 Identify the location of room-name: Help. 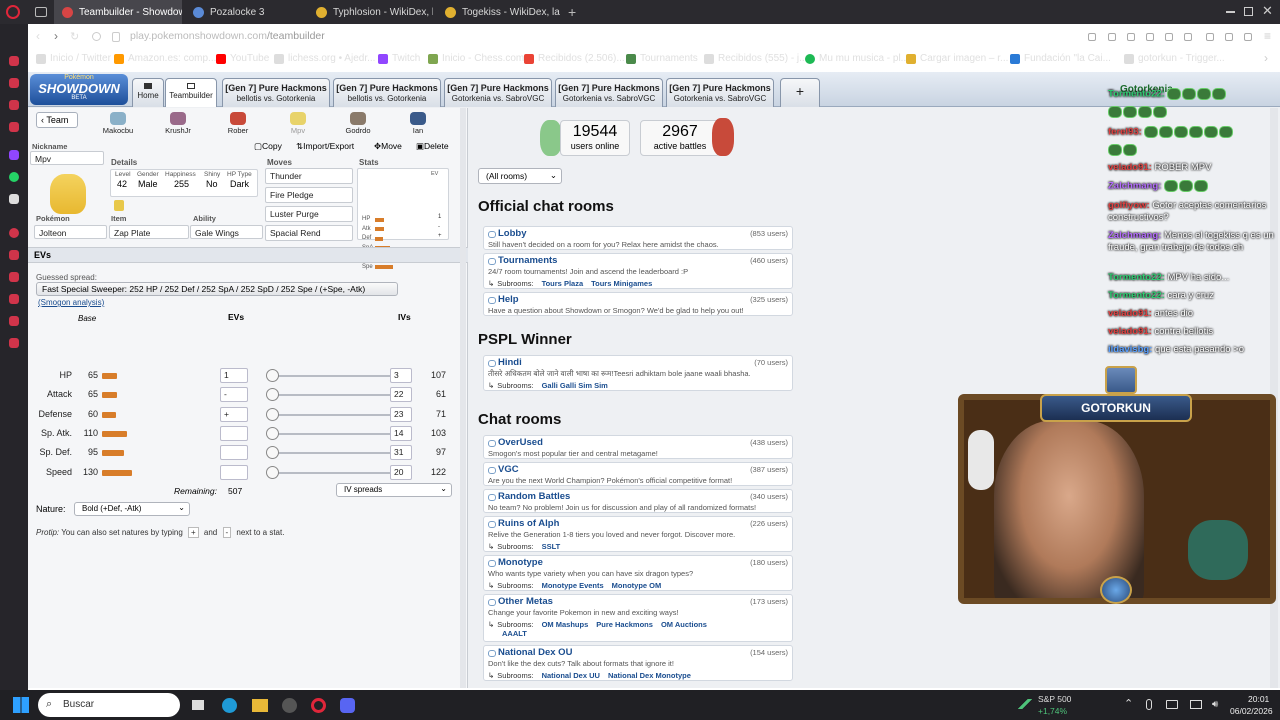
(508, 299).